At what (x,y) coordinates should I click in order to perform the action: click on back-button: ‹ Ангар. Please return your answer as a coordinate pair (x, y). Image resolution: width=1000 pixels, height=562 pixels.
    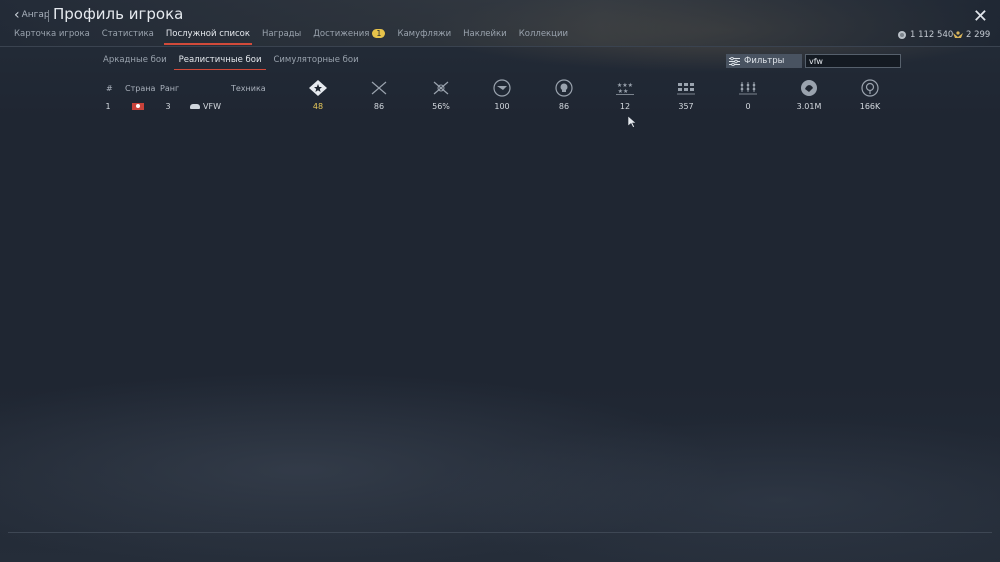
    Looking at the image, I should click on (32, 15).